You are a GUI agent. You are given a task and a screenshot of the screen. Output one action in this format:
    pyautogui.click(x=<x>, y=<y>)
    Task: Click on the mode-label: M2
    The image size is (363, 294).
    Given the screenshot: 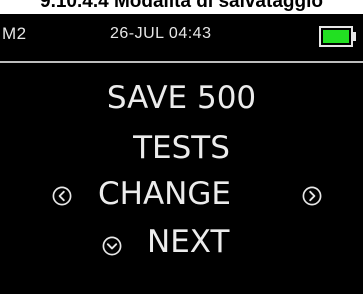 What is the action you would take?
    pyautogui.click(x=14, y=33)
    